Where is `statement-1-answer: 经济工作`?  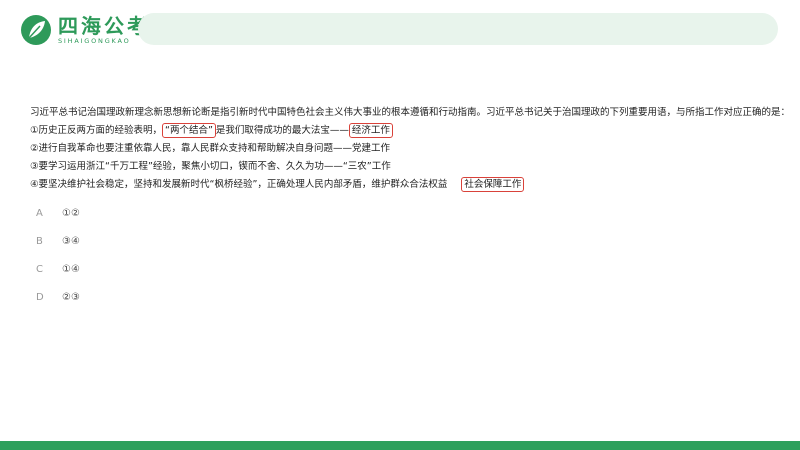 statement-1-answer: 经济工作 is located at coordinates (370, 130).